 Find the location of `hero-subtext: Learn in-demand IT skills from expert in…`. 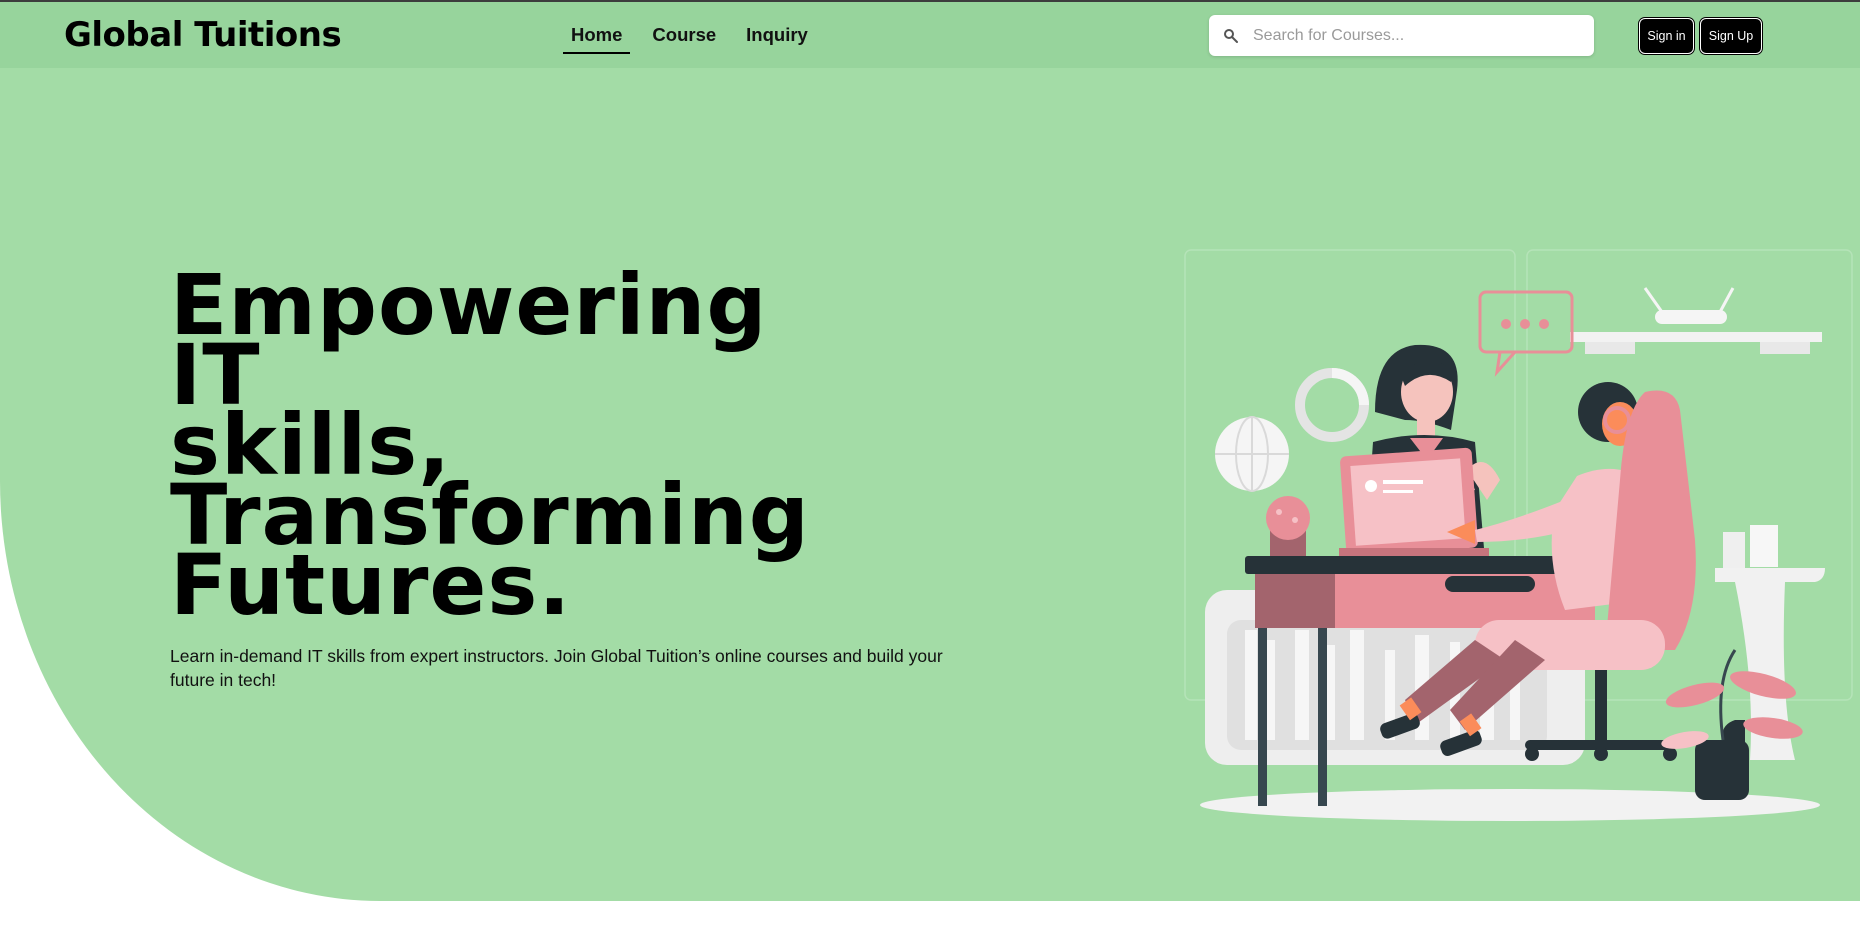

hero-subtext: Learn in-demand IT skills from expert in… is located at coordinates (556, 668).